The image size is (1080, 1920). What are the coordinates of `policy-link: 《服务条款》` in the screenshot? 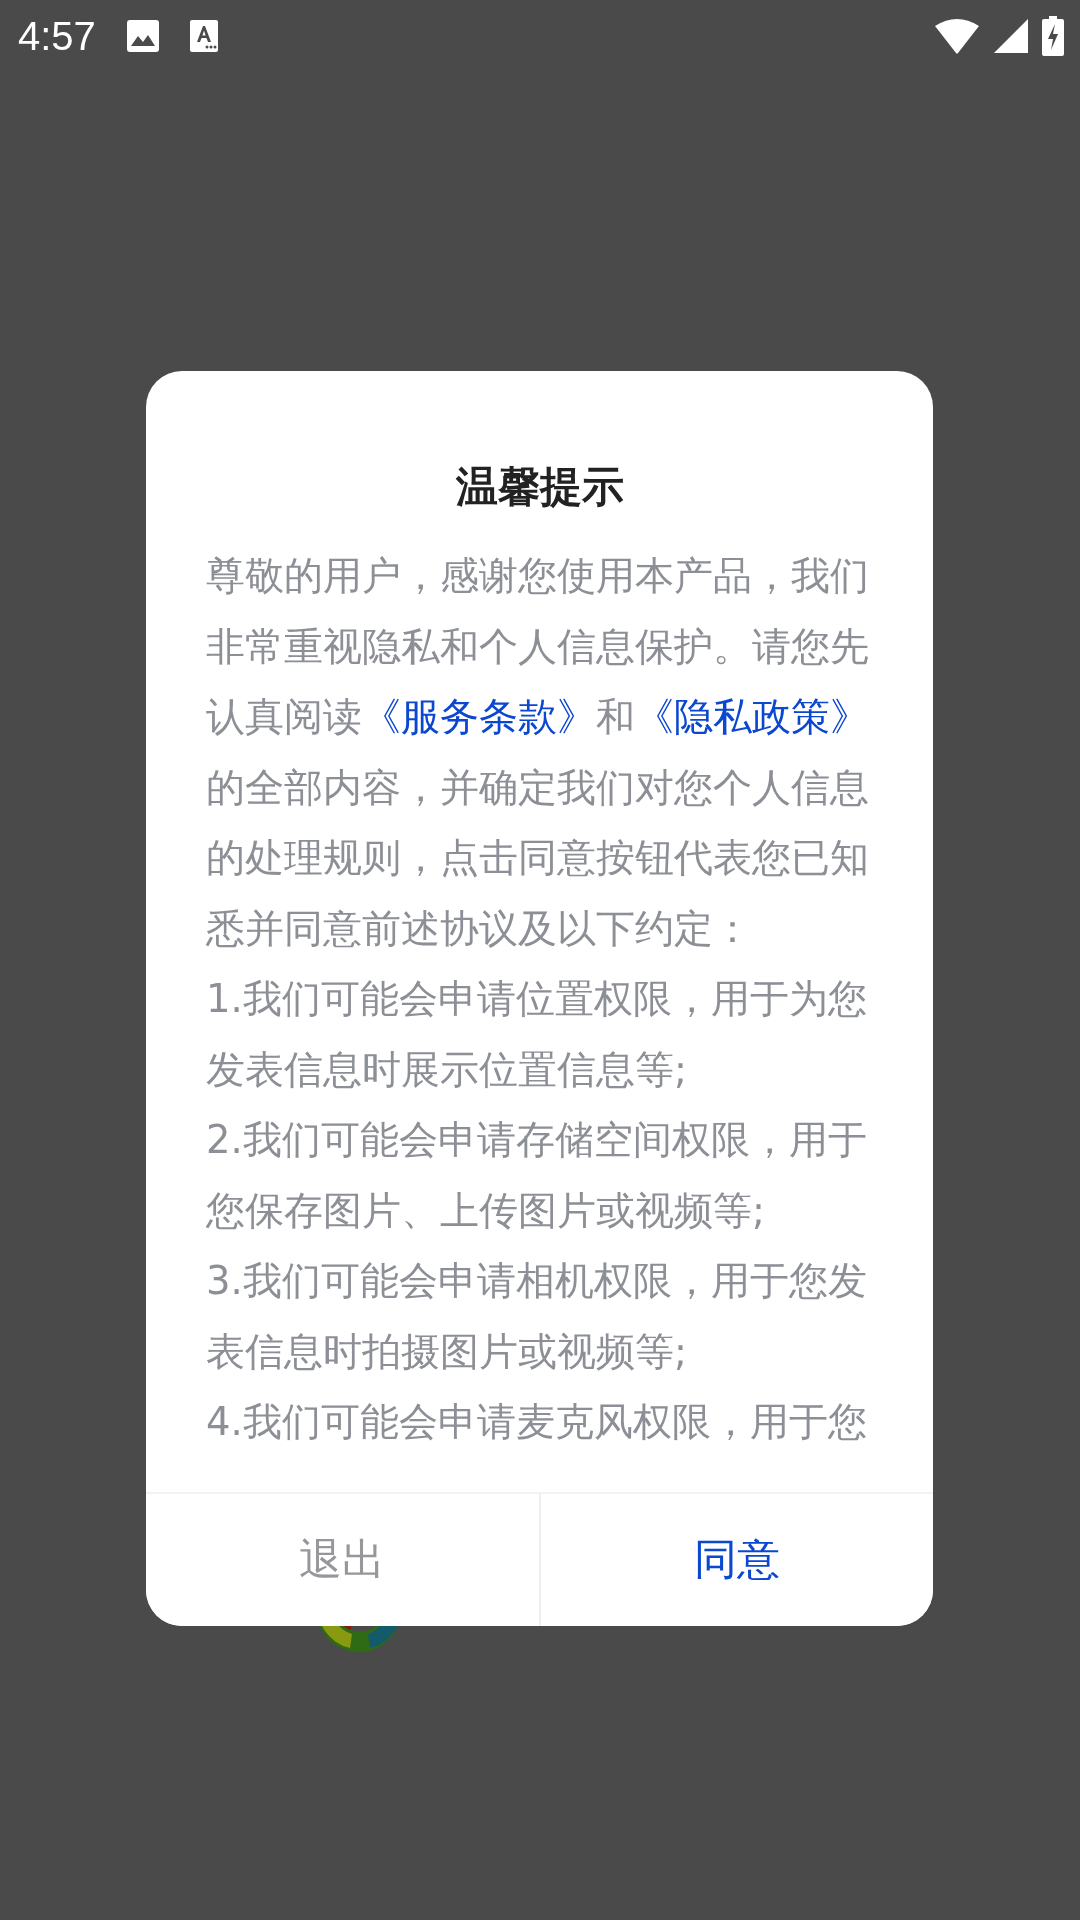 It's located at (479, 716).